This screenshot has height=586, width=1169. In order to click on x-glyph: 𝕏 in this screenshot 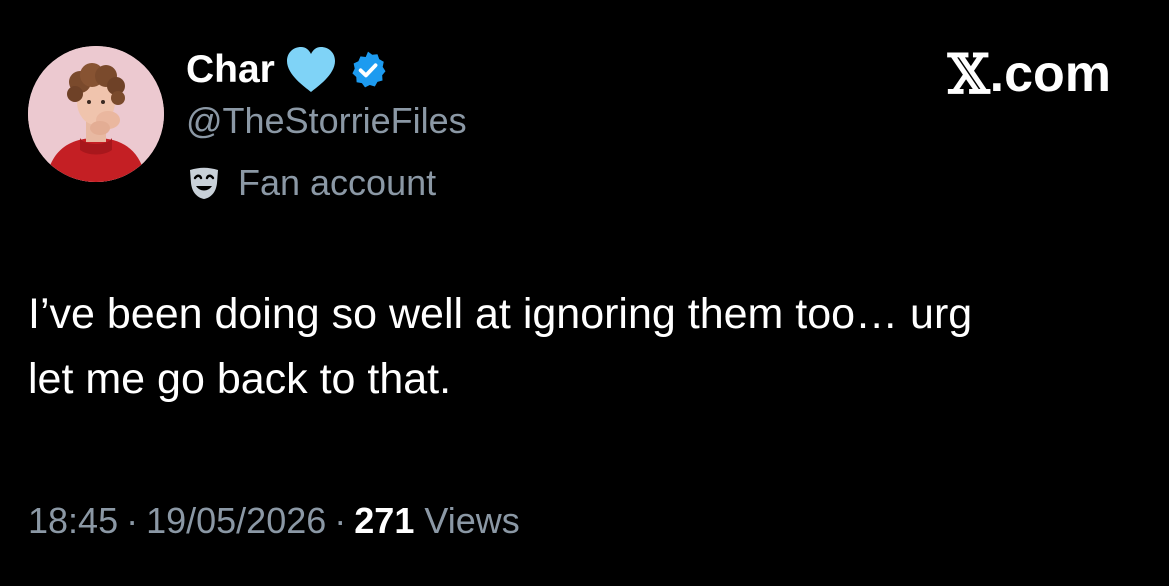, I will do `click(968, 74)`.